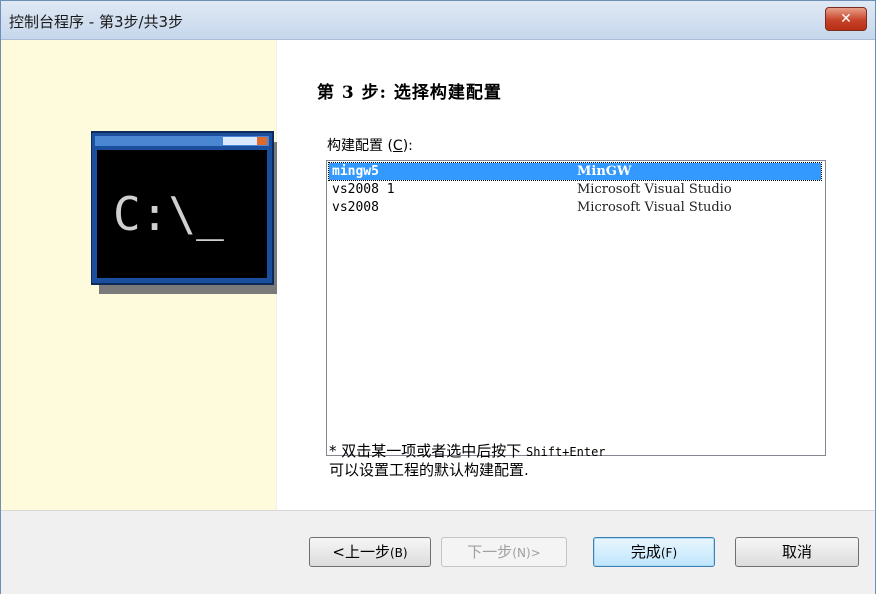 The width and height of the screenshot is (876, 594). I want to click on step-title: 第 3 步: 选择构建配置, so click(409, 93).